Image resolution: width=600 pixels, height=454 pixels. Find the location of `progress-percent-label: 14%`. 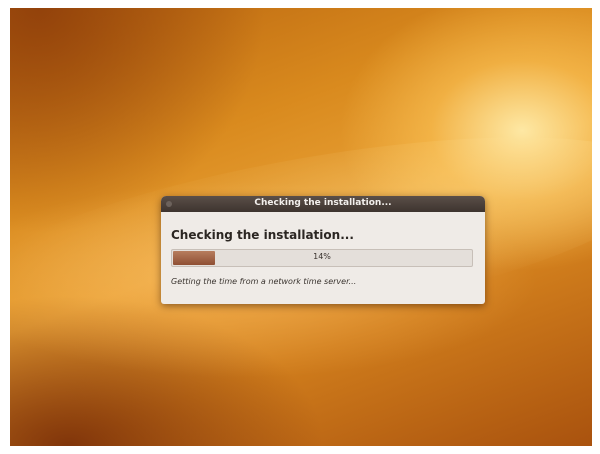

progress-percent-label: 14% is located at coordinates (322, 256).